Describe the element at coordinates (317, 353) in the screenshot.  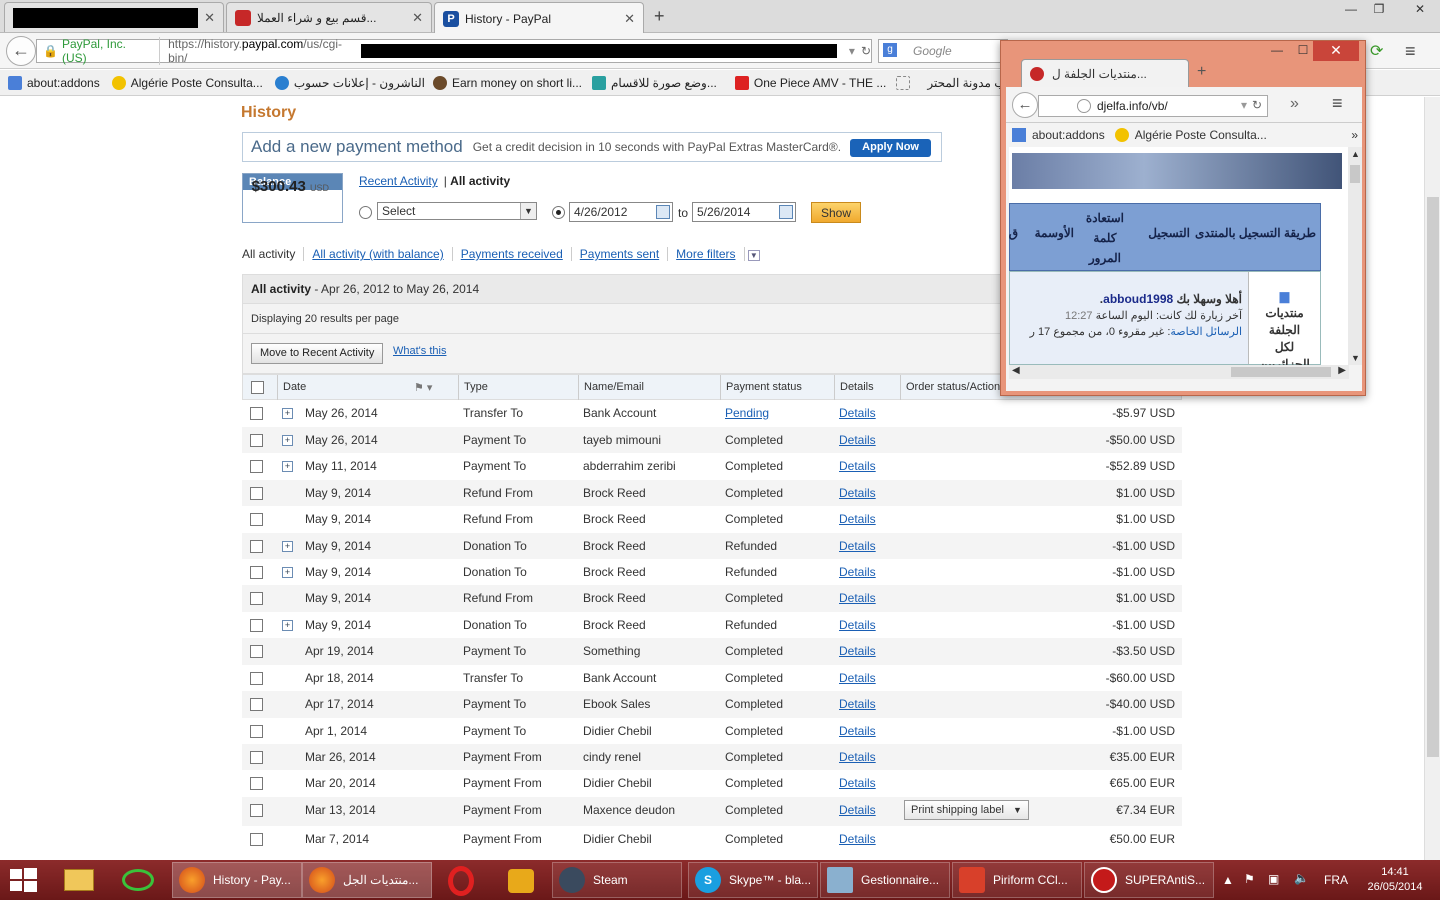
I see `move-to-recent-button: Move to Recent Activity` at that location.